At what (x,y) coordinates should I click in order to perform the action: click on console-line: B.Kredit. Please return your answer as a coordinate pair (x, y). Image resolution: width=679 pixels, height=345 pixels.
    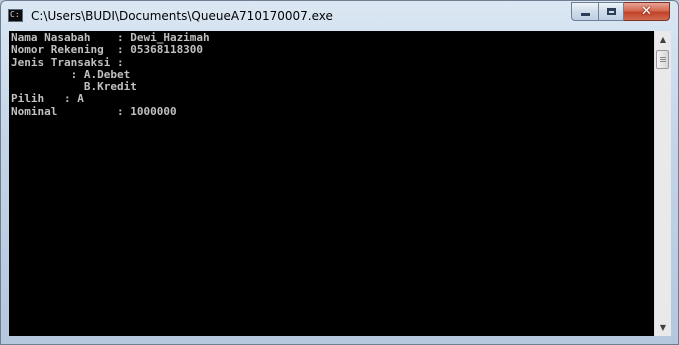
    Looking at the image, I should click on (74, 87).